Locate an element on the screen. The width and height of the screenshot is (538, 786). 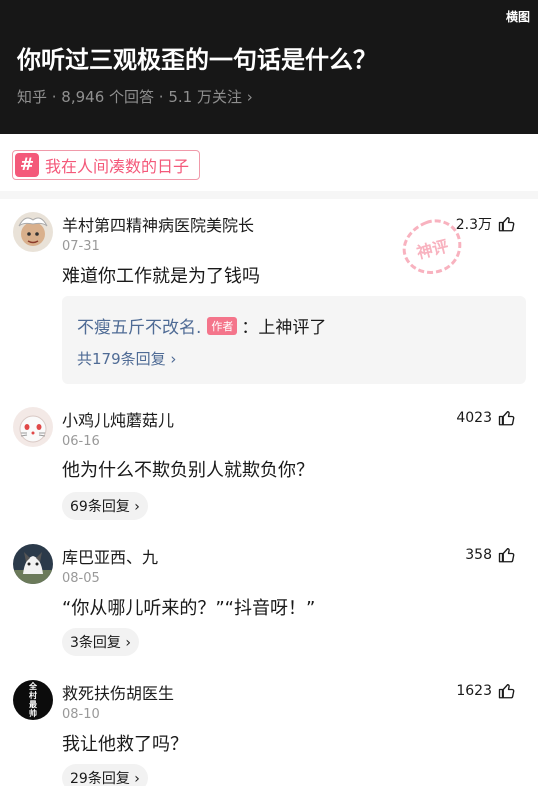
comment-author: 小鸡儿炖蘑菇儿 is located at coordinates (118, 419).